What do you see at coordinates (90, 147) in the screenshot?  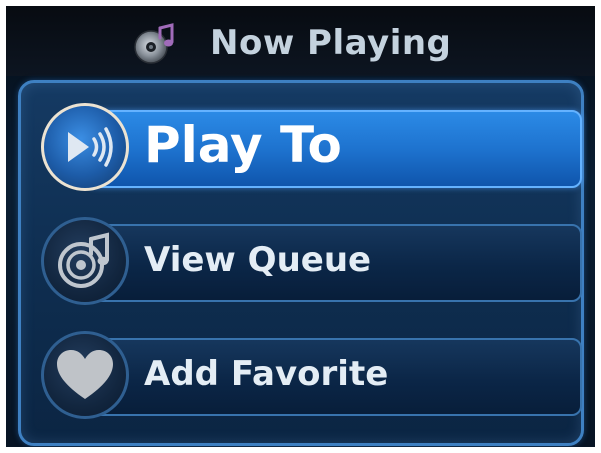 I see `speaker-sound-icon` at bounding box center [90, 147].